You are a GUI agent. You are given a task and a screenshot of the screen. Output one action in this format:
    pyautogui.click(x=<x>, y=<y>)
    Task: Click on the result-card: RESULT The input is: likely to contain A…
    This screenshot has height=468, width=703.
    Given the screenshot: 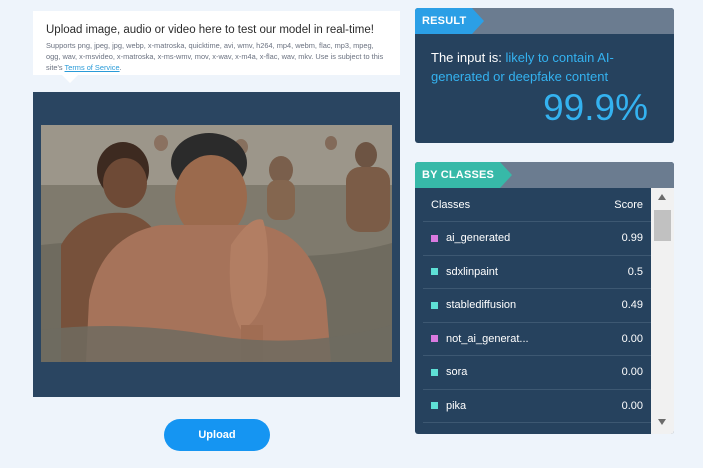 What is the action you would take?
    pyautogui.click(x=544, y=75)
    